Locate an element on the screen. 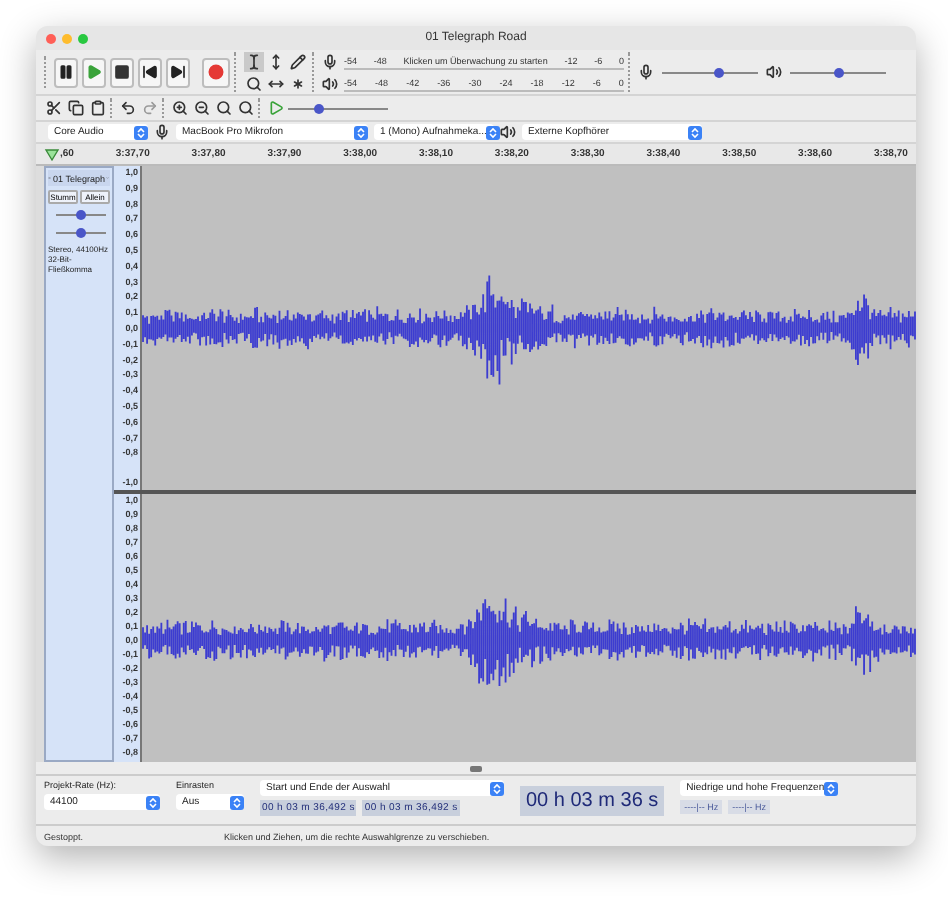 Image resolution: width=948 pixels, height=898 pixels. record-button is located at coordinates (216, 72).